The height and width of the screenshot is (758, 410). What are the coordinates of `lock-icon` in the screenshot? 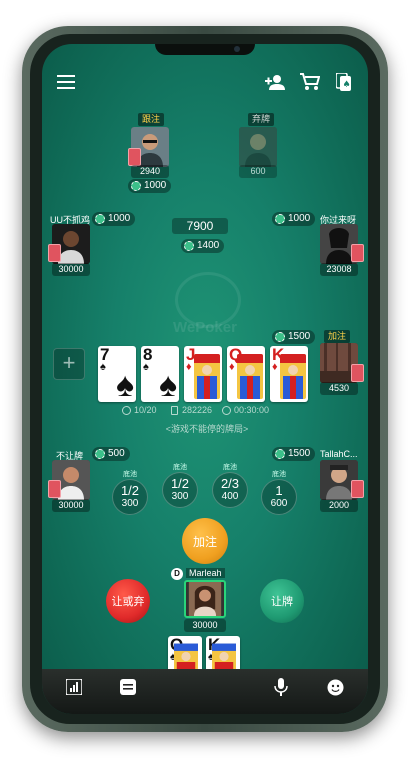 It's located at (174, 410).